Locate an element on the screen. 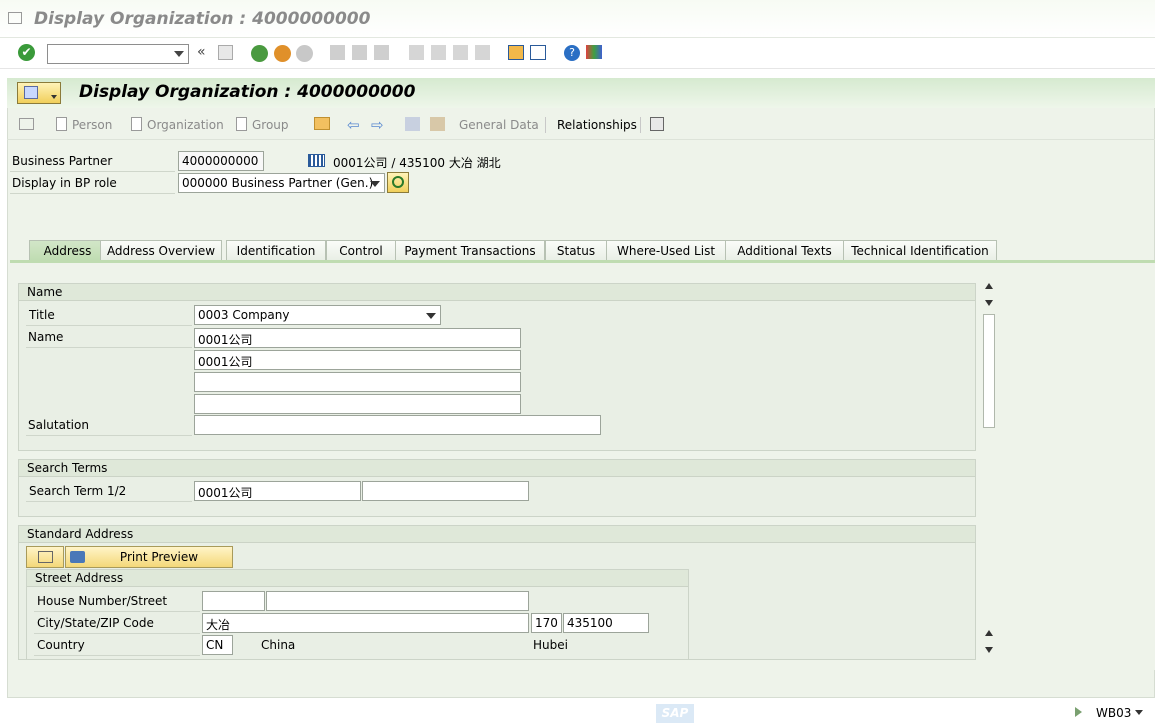 The image size is (1155, 724). status-expand-icon is located at coordinates (1078, 712).